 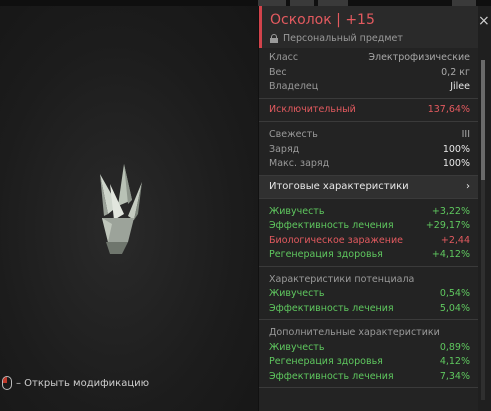 I want to click on additional-value: 4,12%, so click(x=454, y=361).